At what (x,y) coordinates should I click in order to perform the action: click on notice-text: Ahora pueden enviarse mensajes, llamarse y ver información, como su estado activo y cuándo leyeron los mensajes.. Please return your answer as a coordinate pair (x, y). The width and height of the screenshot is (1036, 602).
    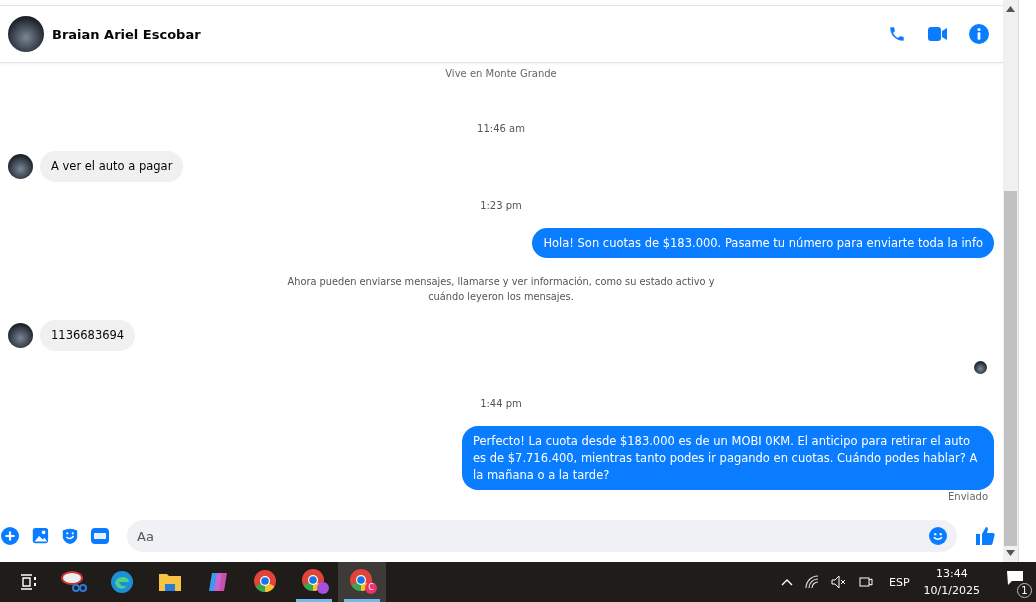
    Looking at the image, I should click on (501, 289).